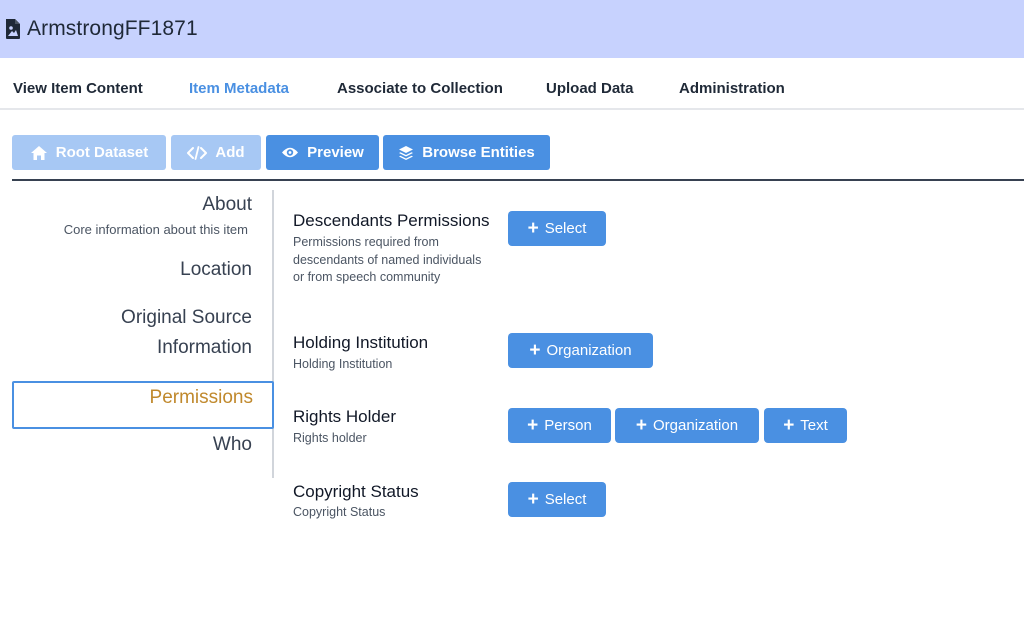 The width and height of the screenshot is (1024, 629). I want to click on preview-button: Preview, so click(322, 152).